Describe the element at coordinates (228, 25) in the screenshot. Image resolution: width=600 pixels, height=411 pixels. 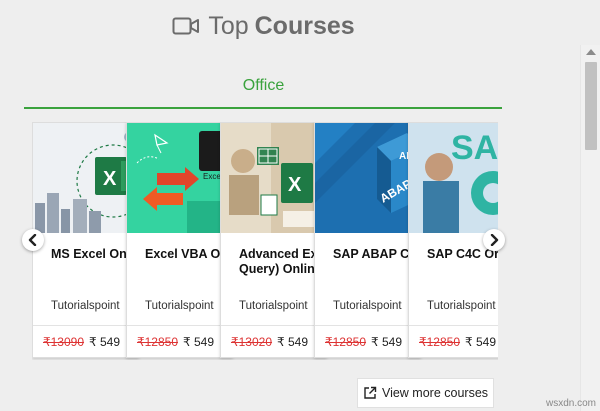
I see `header-title-light: Top` at that location.